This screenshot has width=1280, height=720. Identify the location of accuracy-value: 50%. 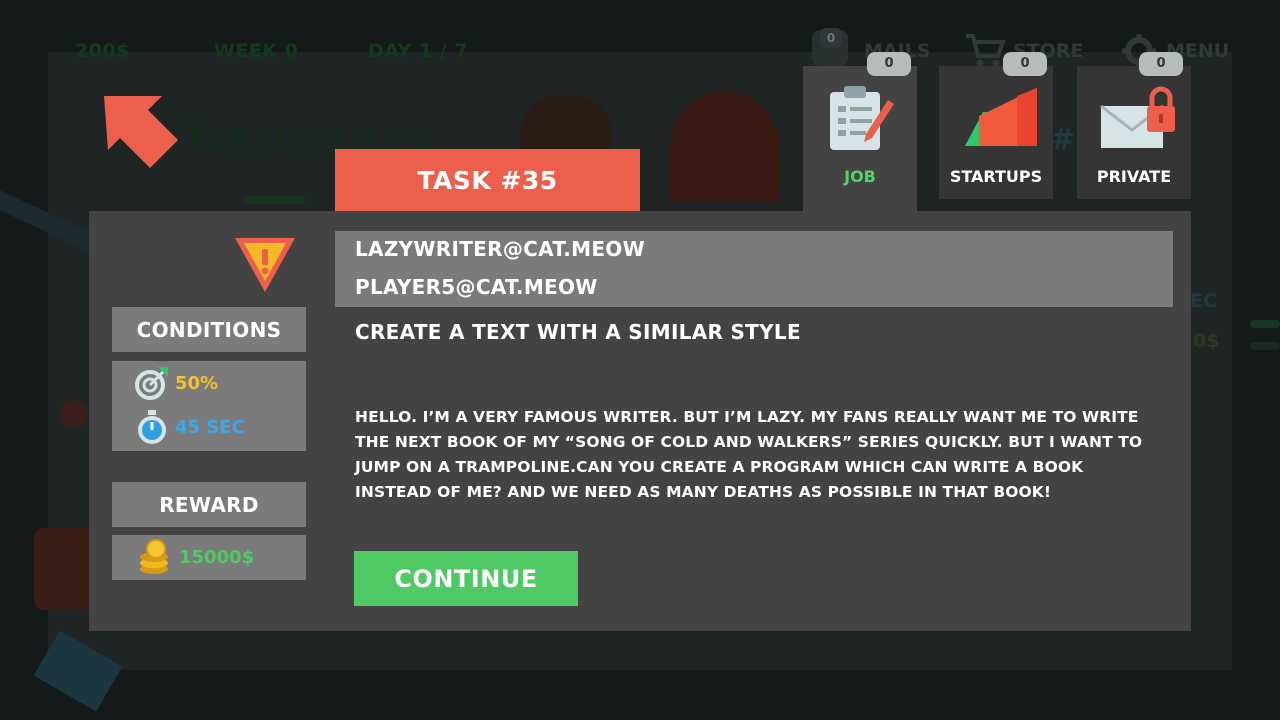
(197, 383).